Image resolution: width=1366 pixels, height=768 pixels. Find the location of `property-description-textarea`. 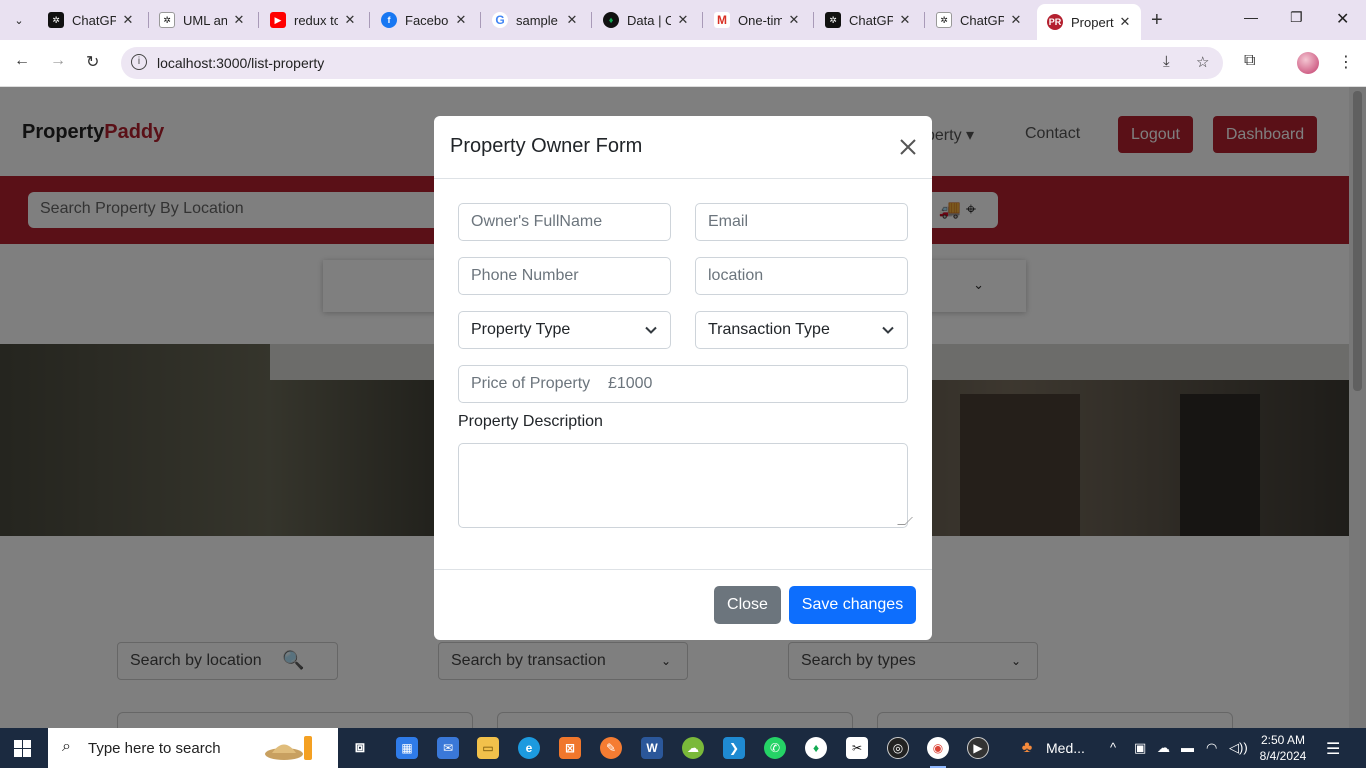

property-description-textarea is located at coordinates (685, 485).